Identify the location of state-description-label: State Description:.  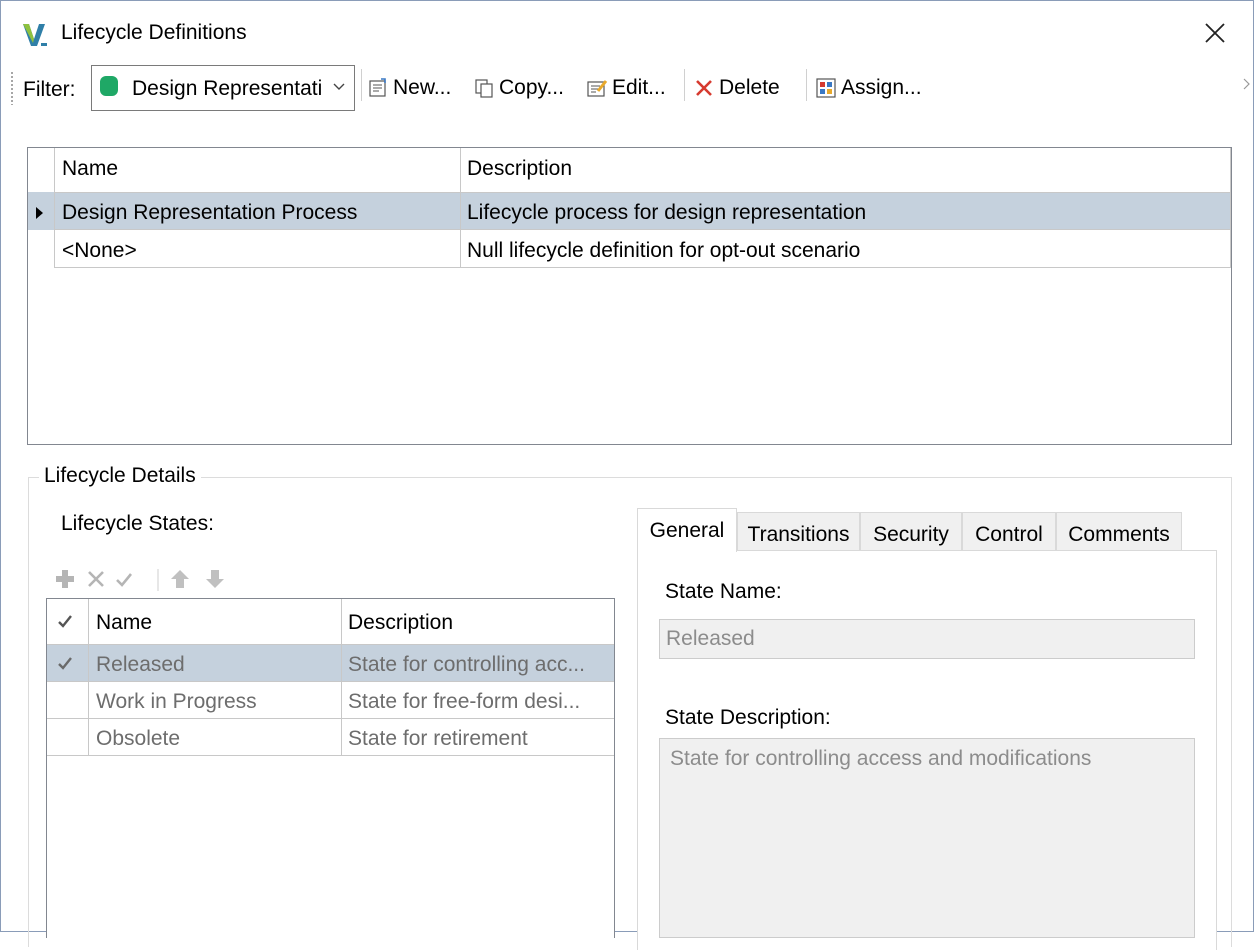
(748, 717).